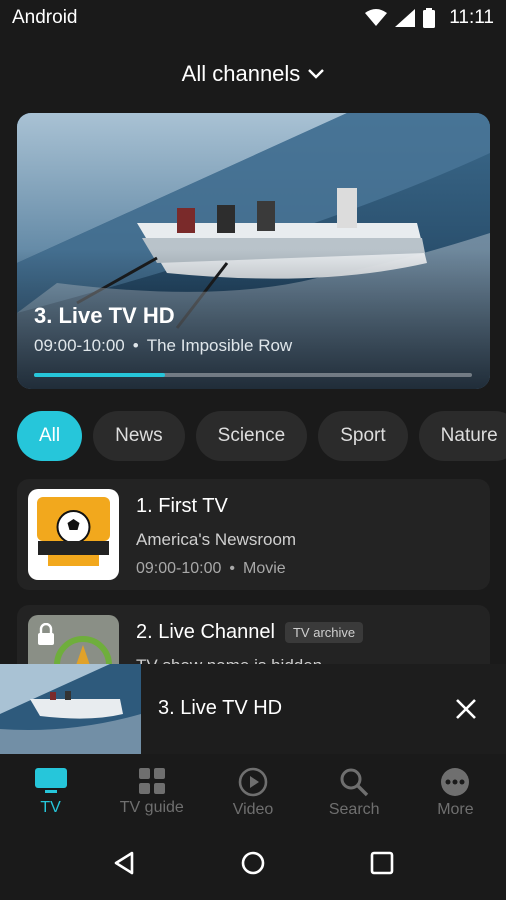 Image resolution: width=506 pixels, height=900 pixels. I want to click on archive-badge: TV archive, so click(324, 632).